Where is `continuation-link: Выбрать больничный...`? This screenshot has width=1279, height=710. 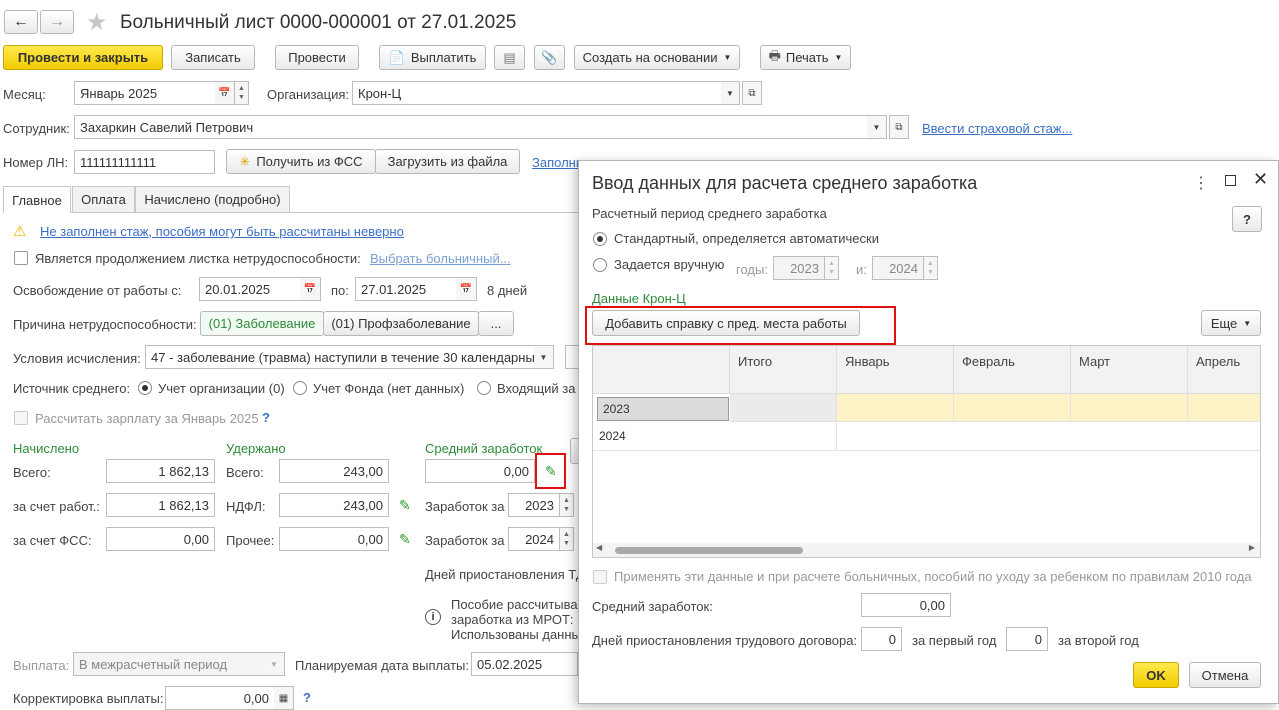
continuation-link: Выбрать больничный... is located at coordinates (440, 258).